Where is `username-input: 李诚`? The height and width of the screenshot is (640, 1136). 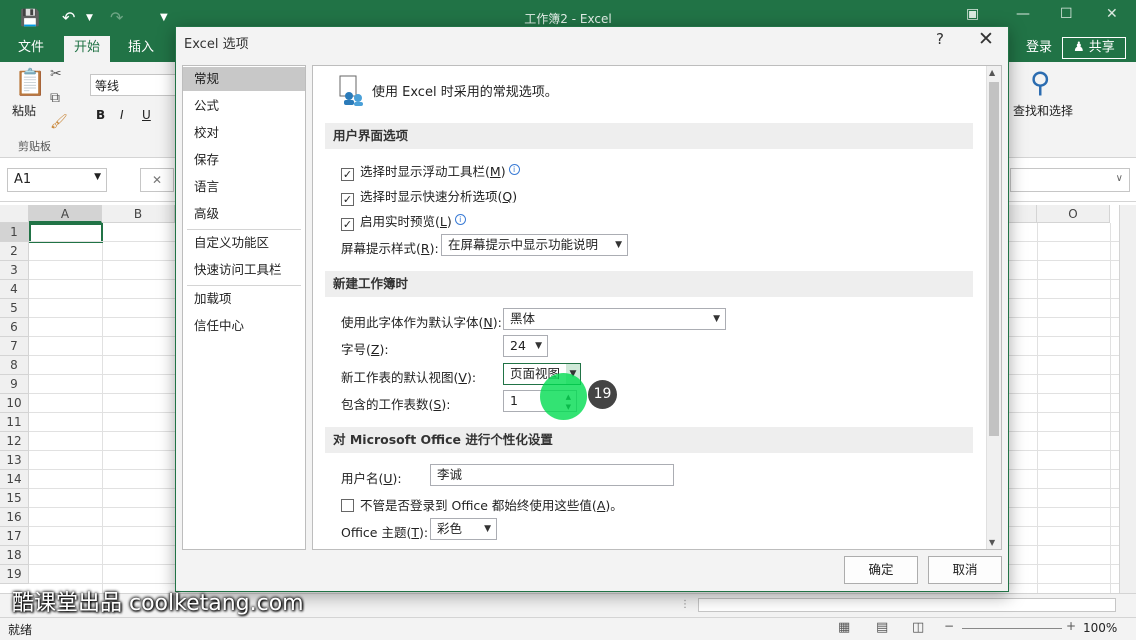
username-input: 李诚 is located at coordinates (552, 475).